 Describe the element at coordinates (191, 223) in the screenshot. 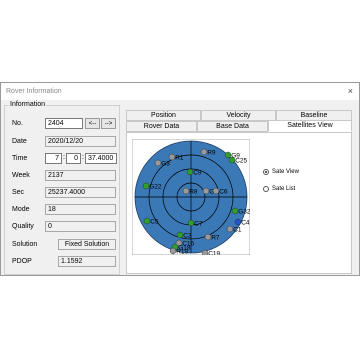

I see `satellite-c7` at that location.